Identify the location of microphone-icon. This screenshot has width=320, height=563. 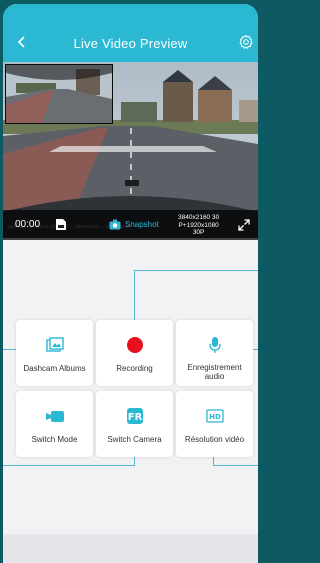
(214, 345).